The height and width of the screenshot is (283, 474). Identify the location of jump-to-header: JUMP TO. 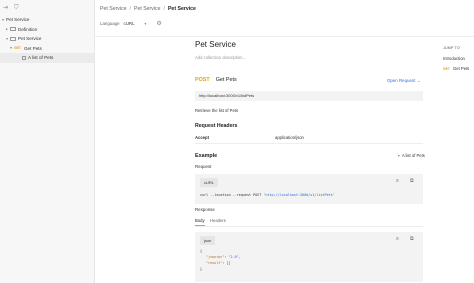
(451, 48).